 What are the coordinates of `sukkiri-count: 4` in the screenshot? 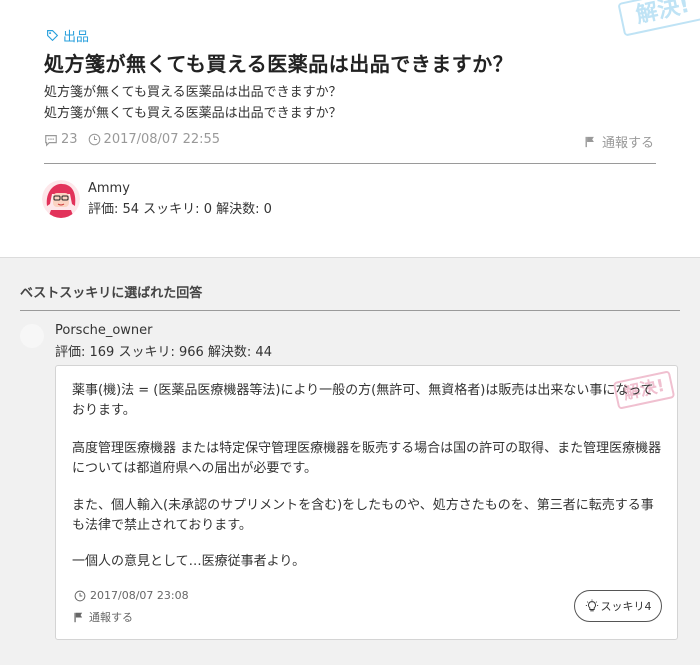 It's located at (648, 606).